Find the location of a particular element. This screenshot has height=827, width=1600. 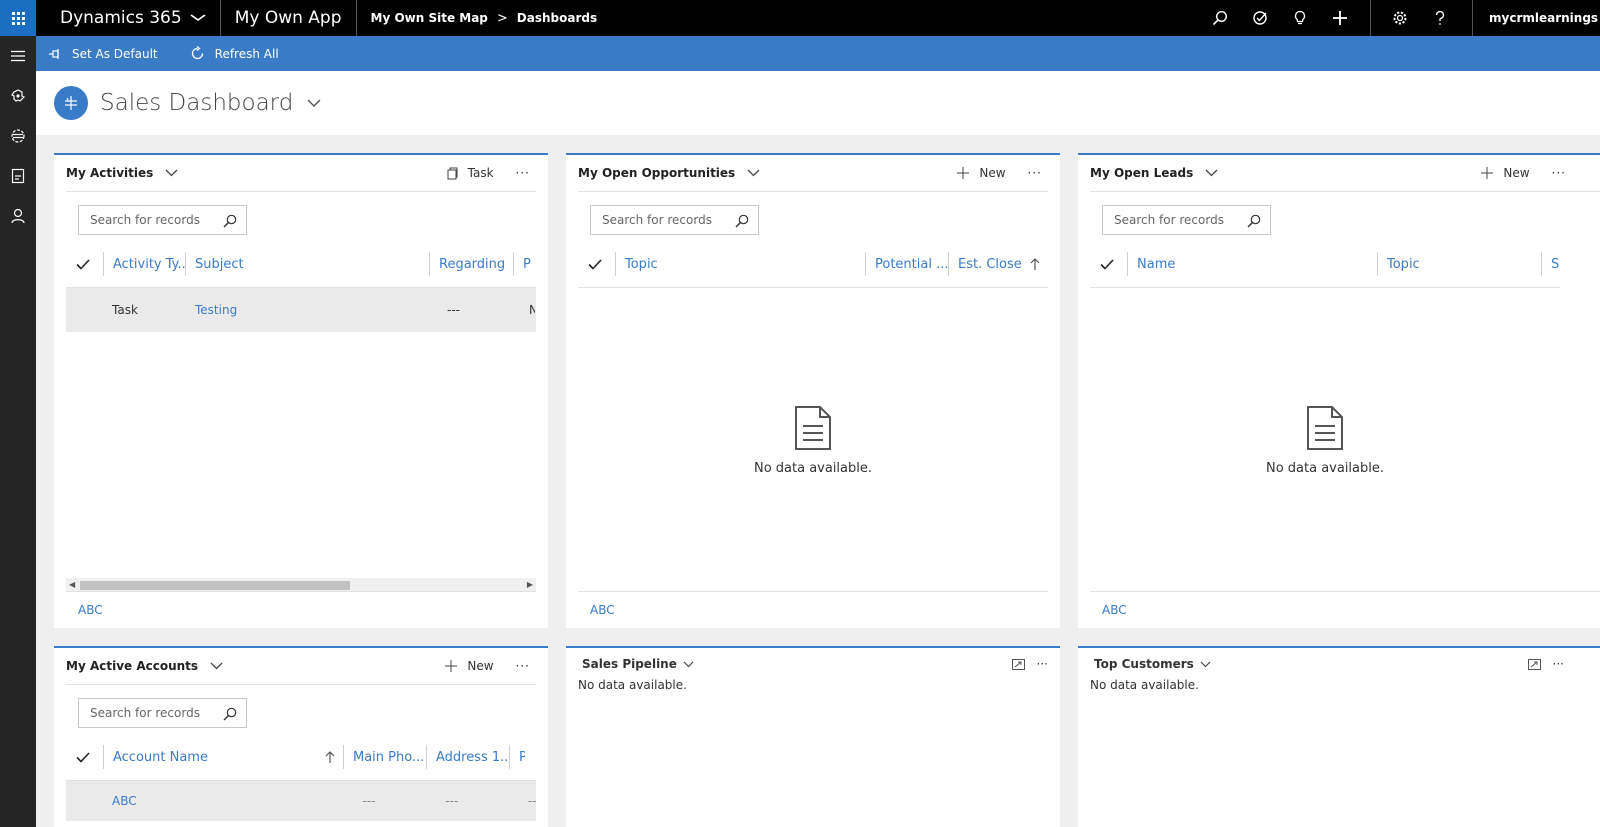

horizontal-scrollbar: ◀ ▶ is located at coordinates (301, 585).